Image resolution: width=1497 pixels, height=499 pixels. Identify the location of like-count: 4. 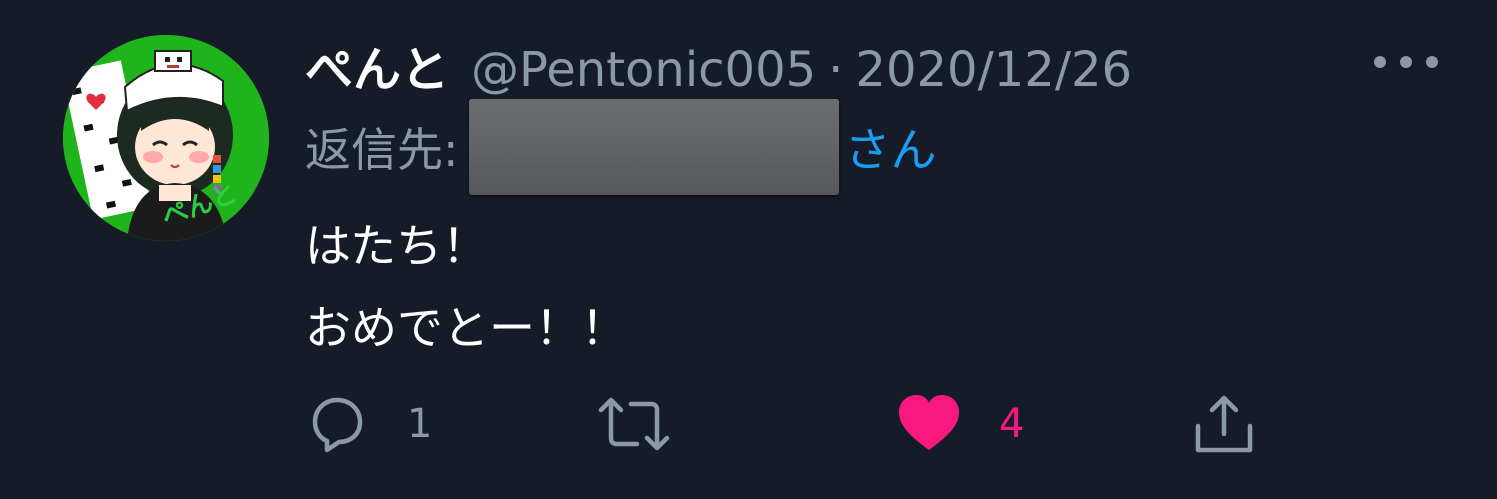
(1012, 424).